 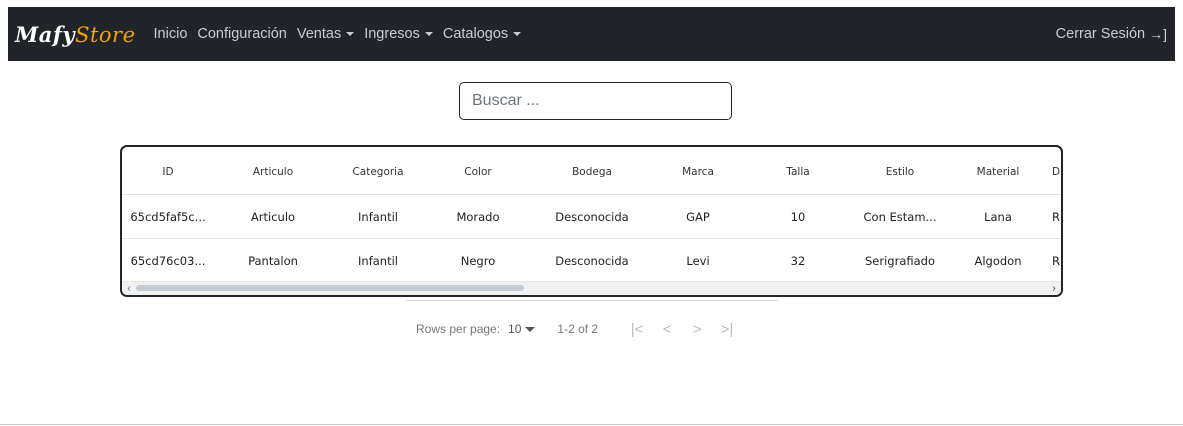 What do you see at coordinates (900, 171) in the screenshot?
I see `column-header-estilo: Estilo` at bounding box center [900, 171].